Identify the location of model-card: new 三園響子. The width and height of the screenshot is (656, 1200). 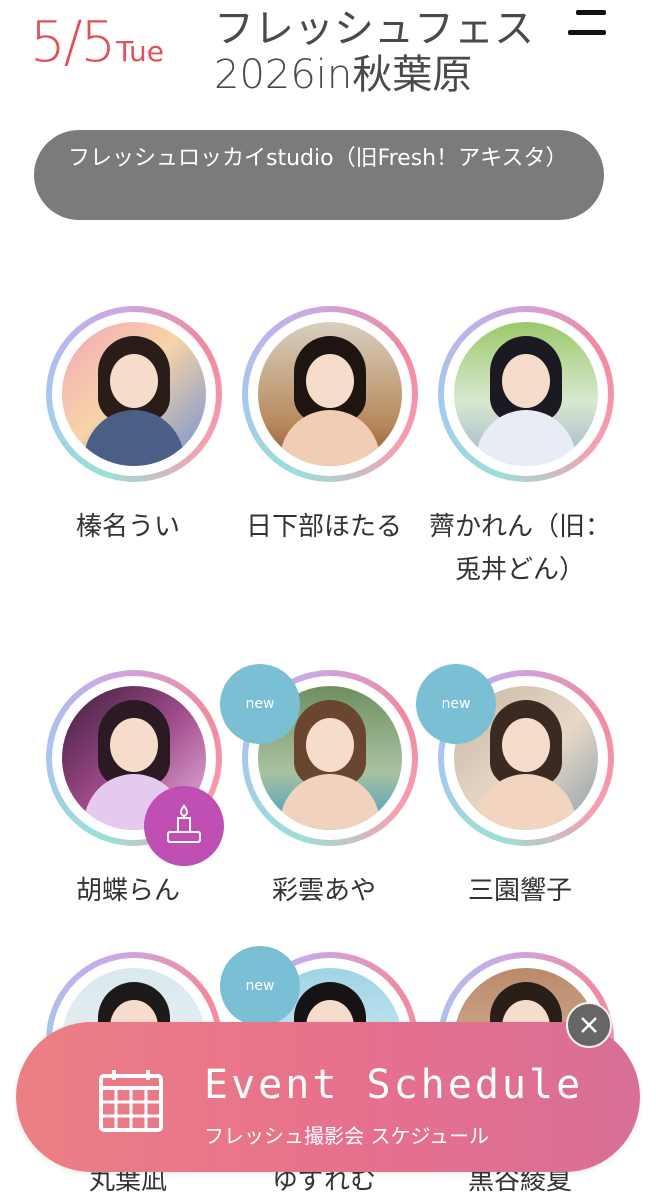
(517, 794).